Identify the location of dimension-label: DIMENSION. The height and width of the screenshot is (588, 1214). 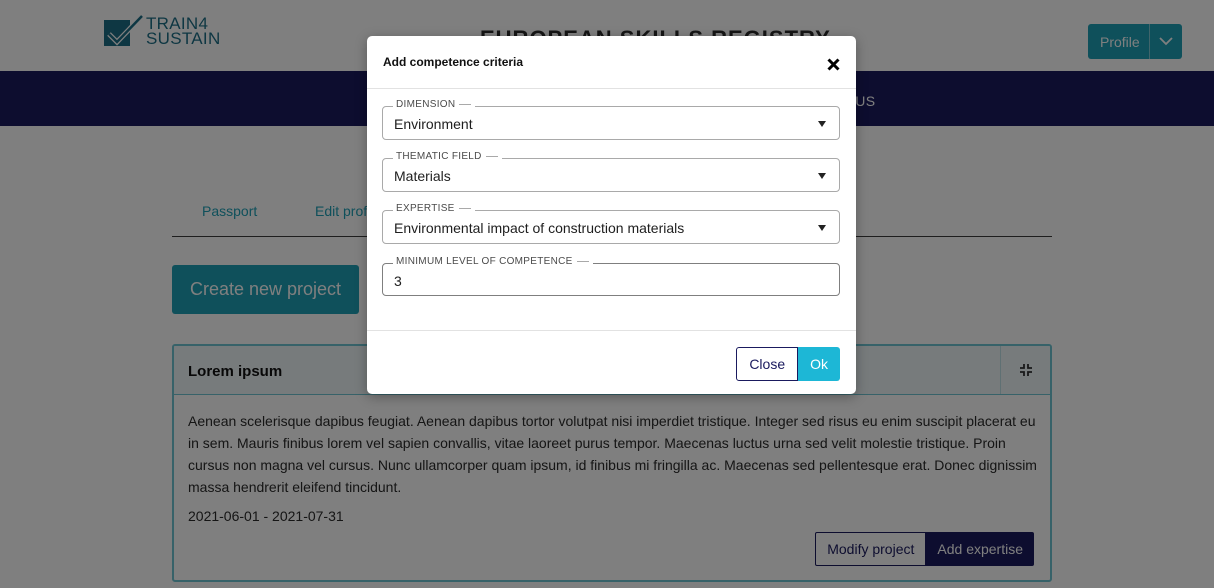
(434, 105).